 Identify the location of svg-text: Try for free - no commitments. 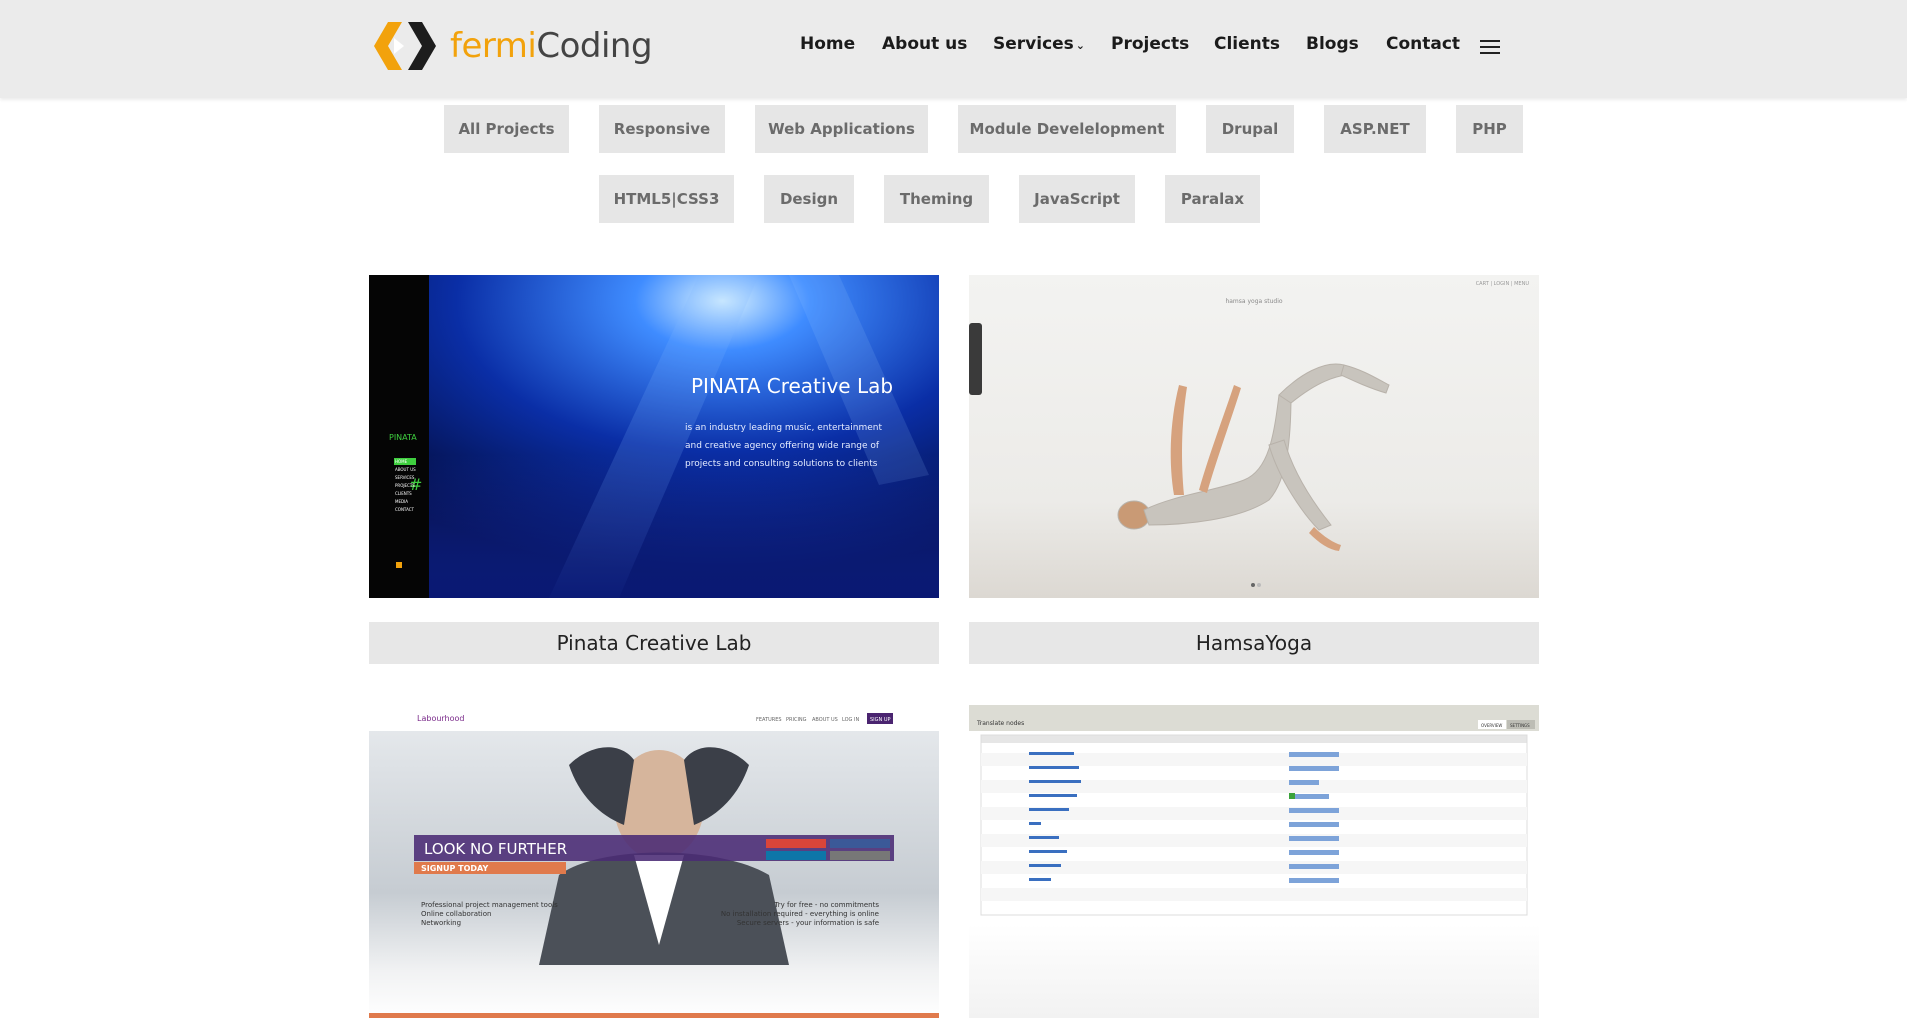
(827, 905).